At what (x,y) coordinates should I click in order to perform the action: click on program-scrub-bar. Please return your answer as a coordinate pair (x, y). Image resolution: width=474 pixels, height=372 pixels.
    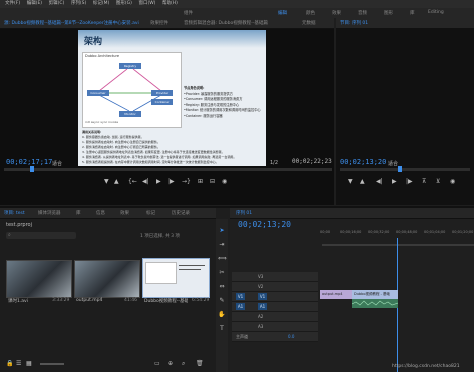
    Looking at the image, I should click on (405, 169).